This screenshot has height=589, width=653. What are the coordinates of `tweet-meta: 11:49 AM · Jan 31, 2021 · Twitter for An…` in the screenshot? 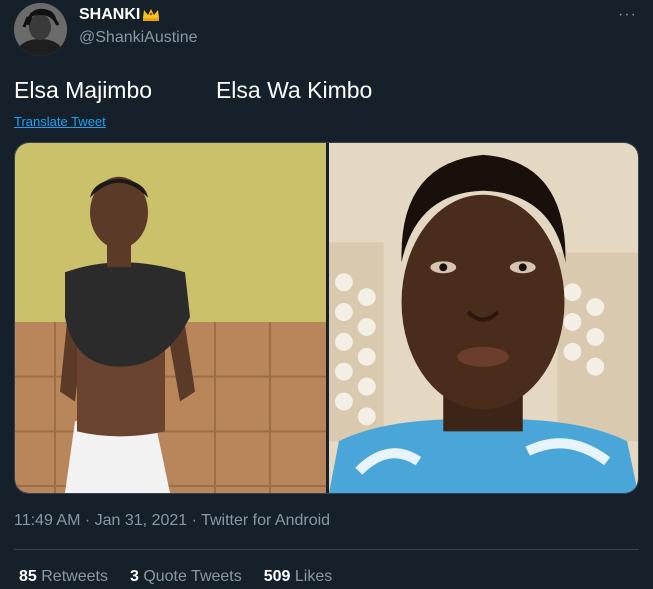 It's located at (172, 521).